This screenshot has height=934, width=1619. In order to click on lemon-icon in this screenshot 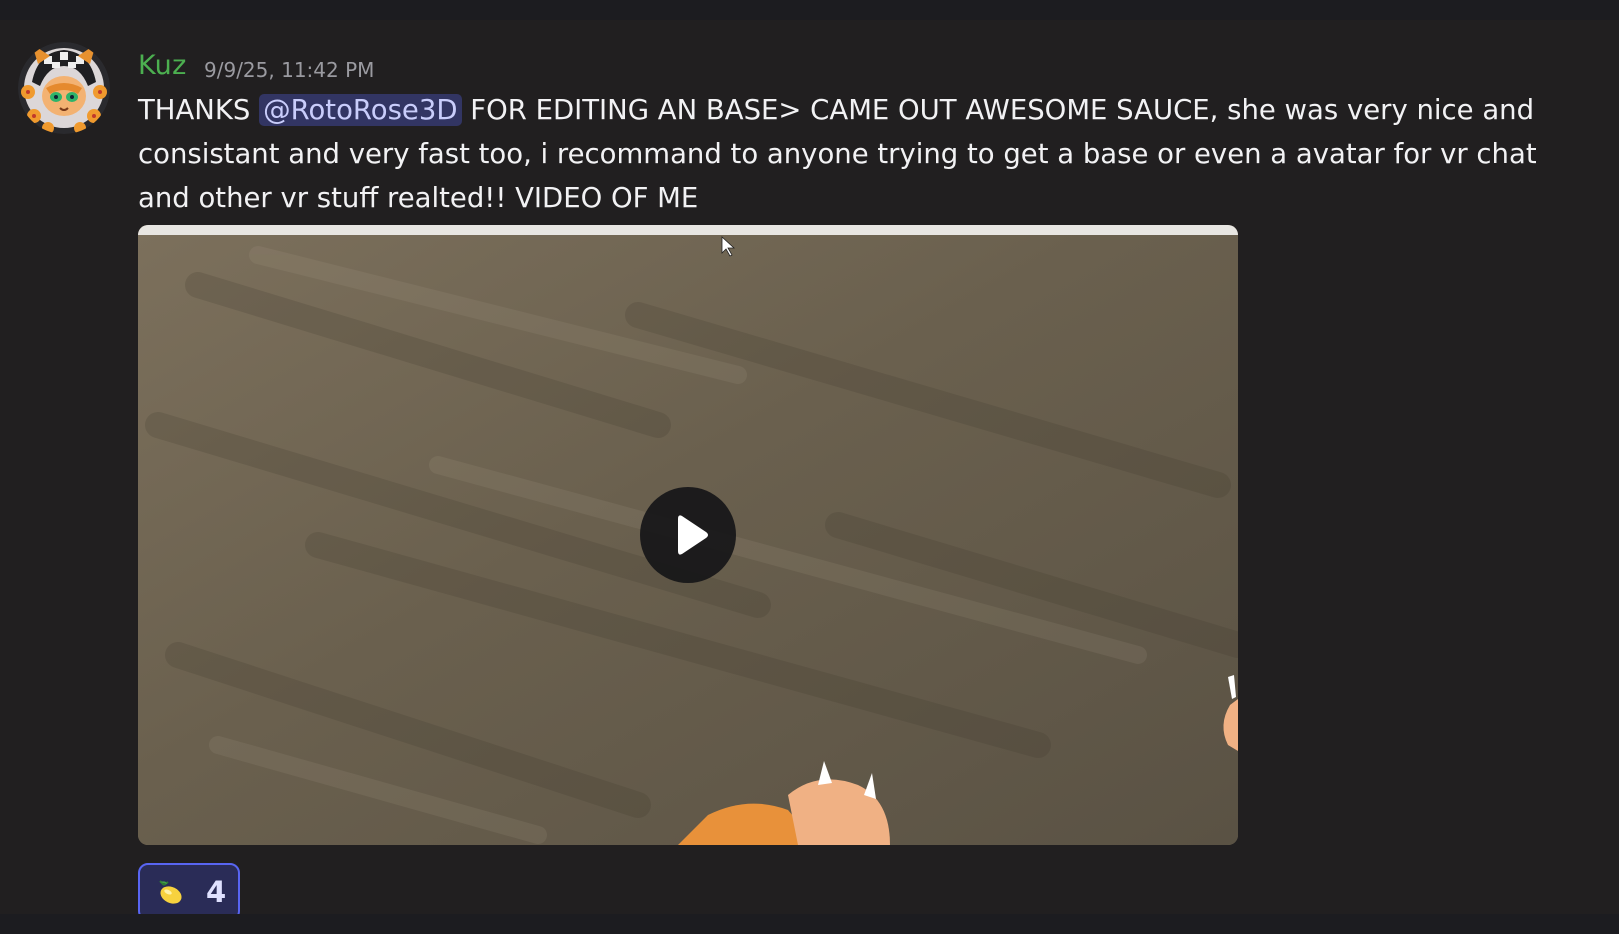, I will do `click(170, 892)`.